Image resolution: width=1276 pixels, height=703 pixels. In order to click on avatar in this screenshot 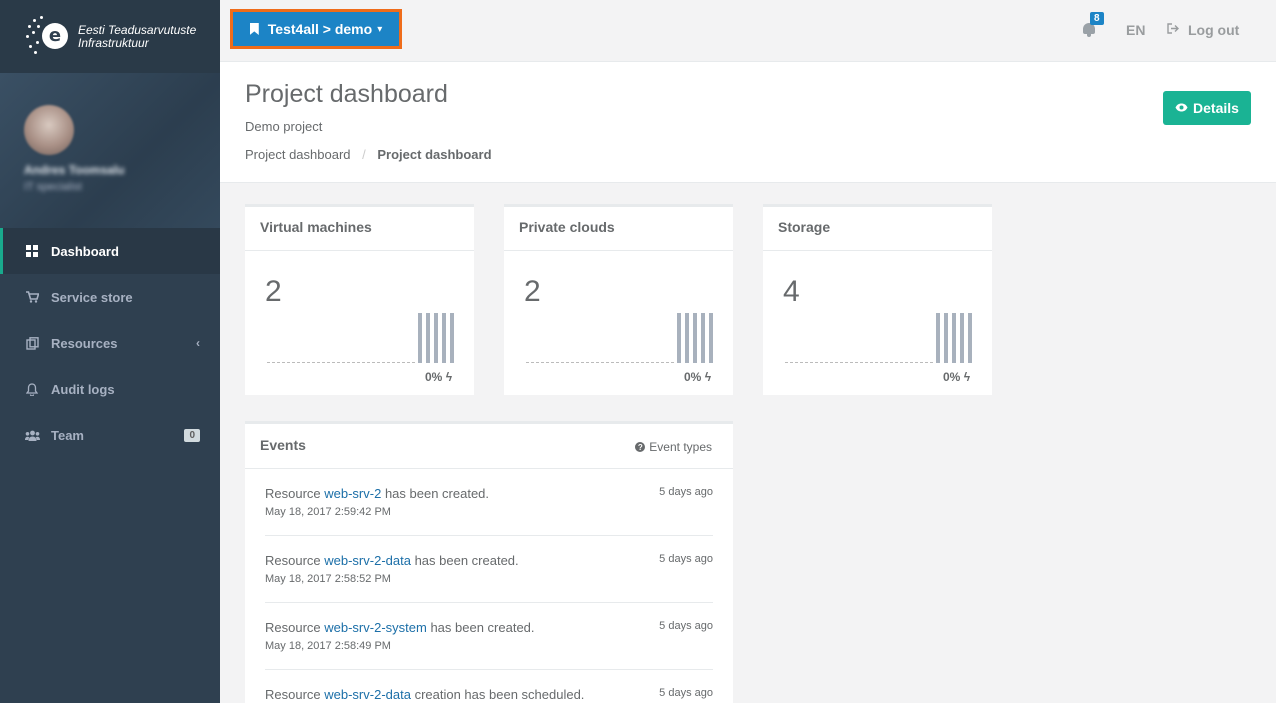, I will do `click(49, 130)`.